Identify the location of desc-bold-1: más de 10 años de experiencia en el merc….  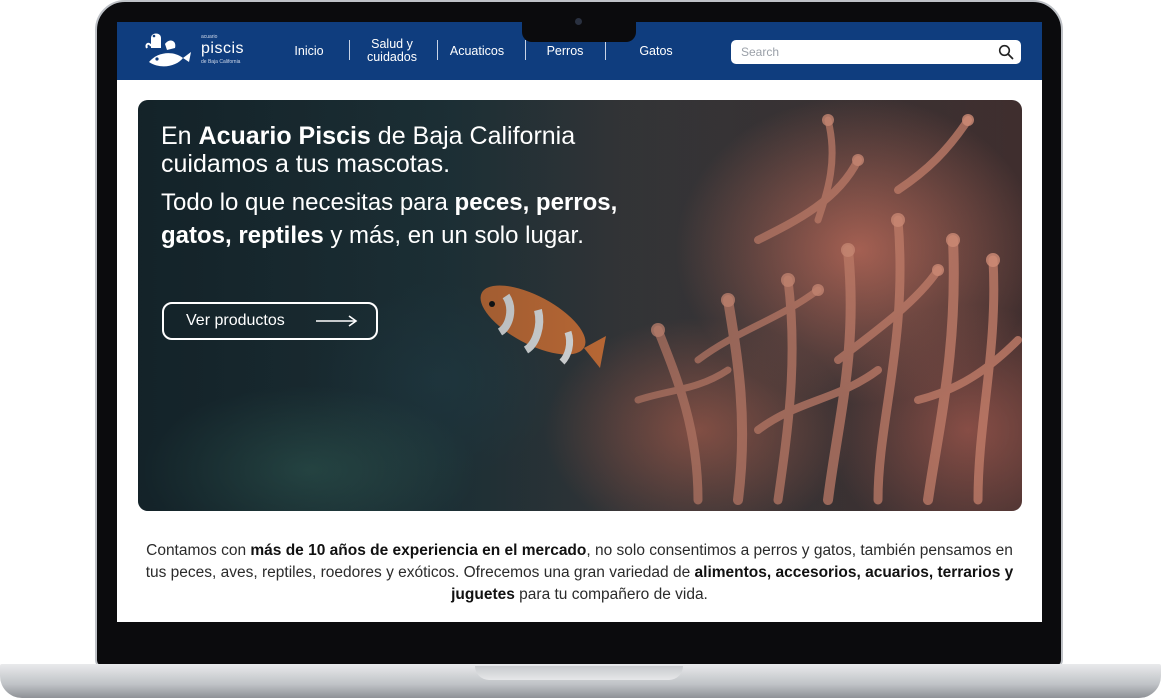
(418, 550).